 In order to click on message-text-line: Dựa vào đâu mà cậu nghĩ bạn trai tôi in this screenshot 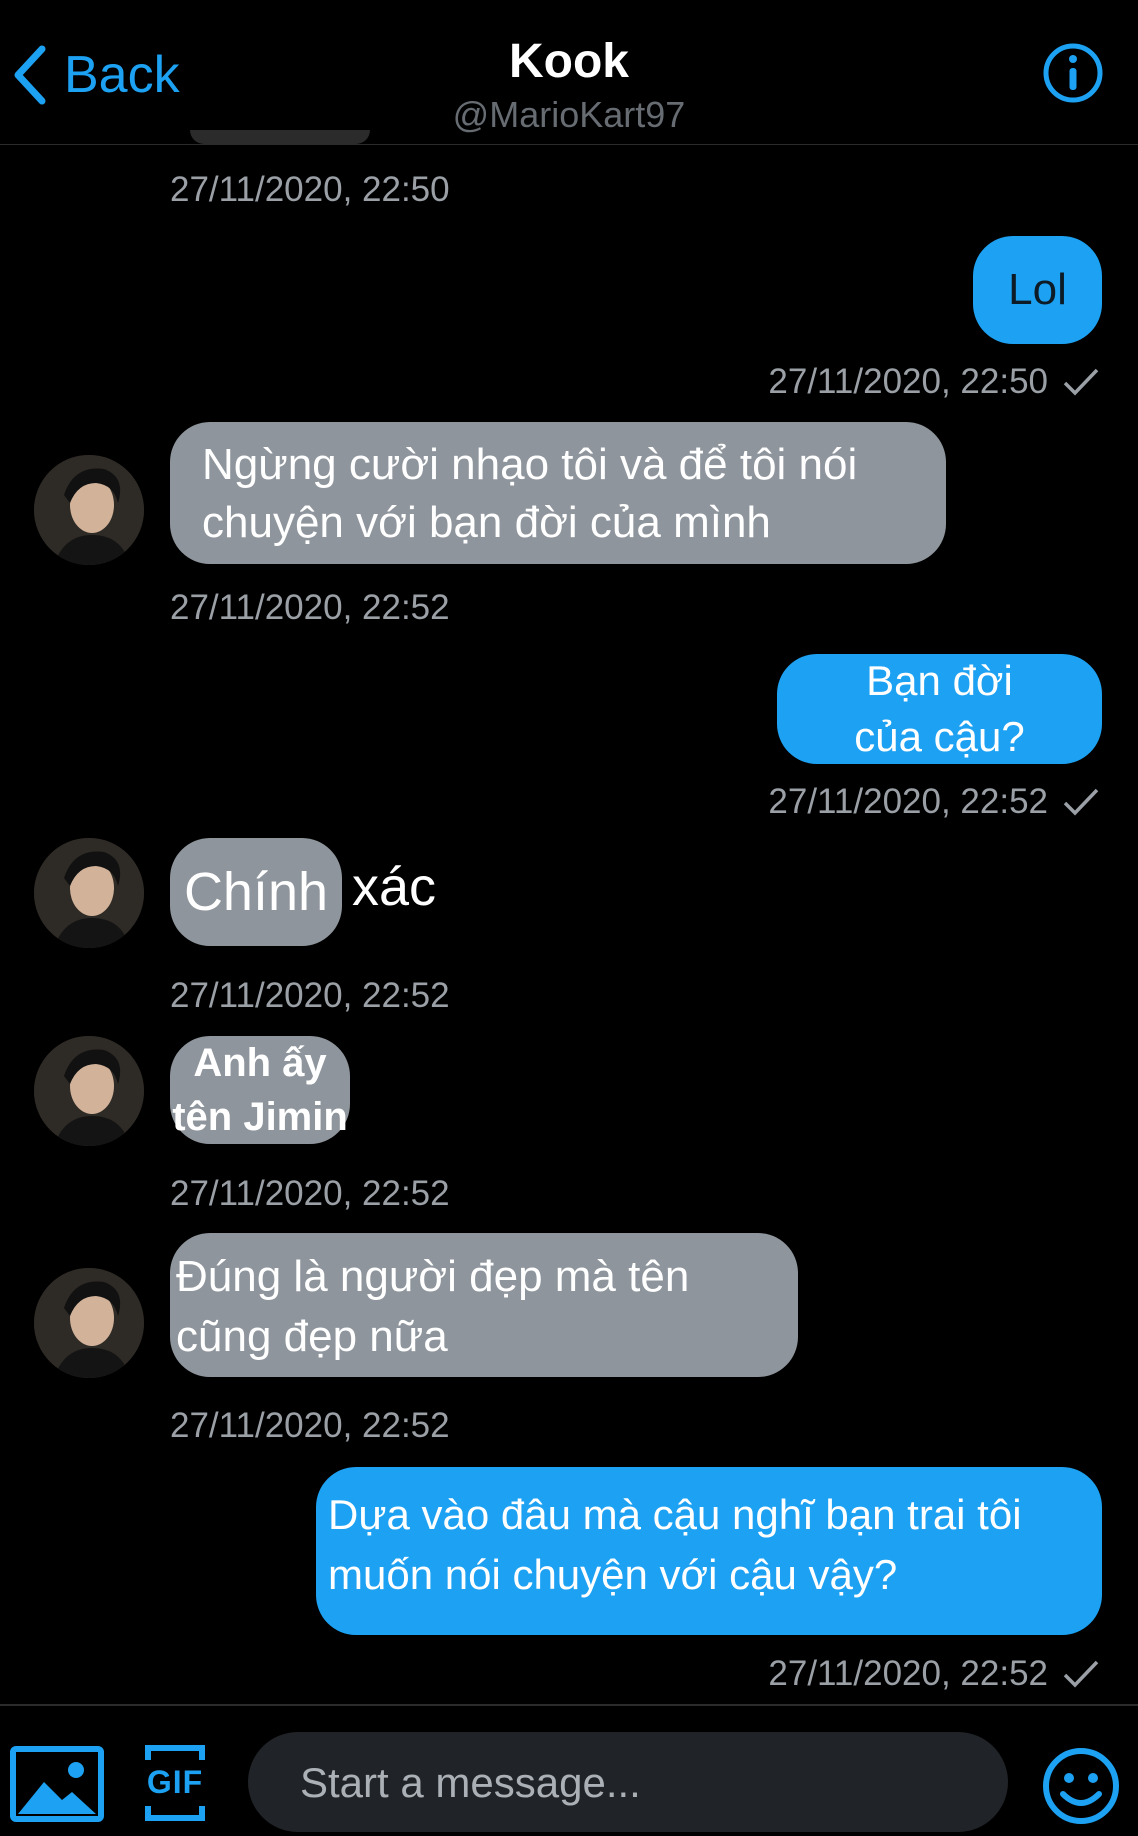, I will do `click(675, 1514)`.